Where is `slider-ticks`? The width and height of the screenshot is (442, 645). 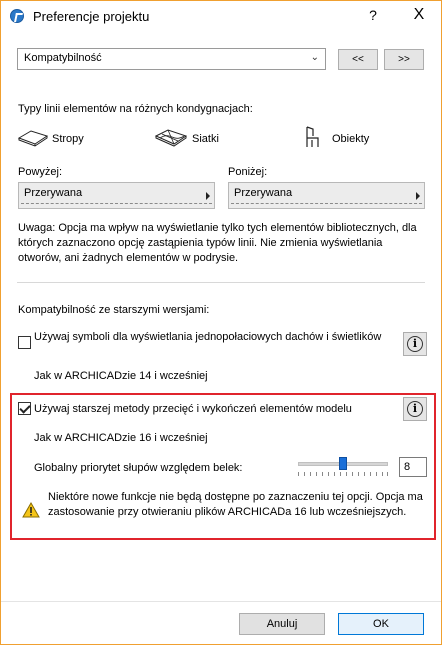
slider-ticks is located at coordinates (343, 474).